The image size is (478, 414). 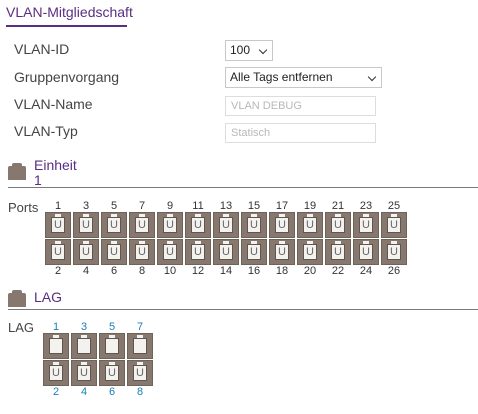 What do you see at coordinates (69, 12) in the screenshot?
I see `page-title-tab: VLAN-Mitgliedschaft` at bounding box center [69, 12].